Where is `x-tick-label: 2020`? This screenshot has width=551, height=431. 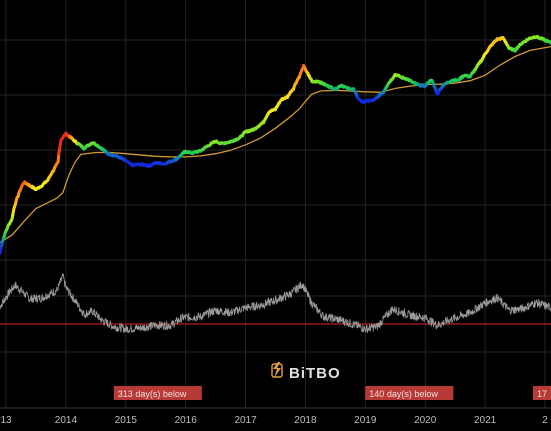
x-tick-label: 2020 is located at coordinates (425, 420).